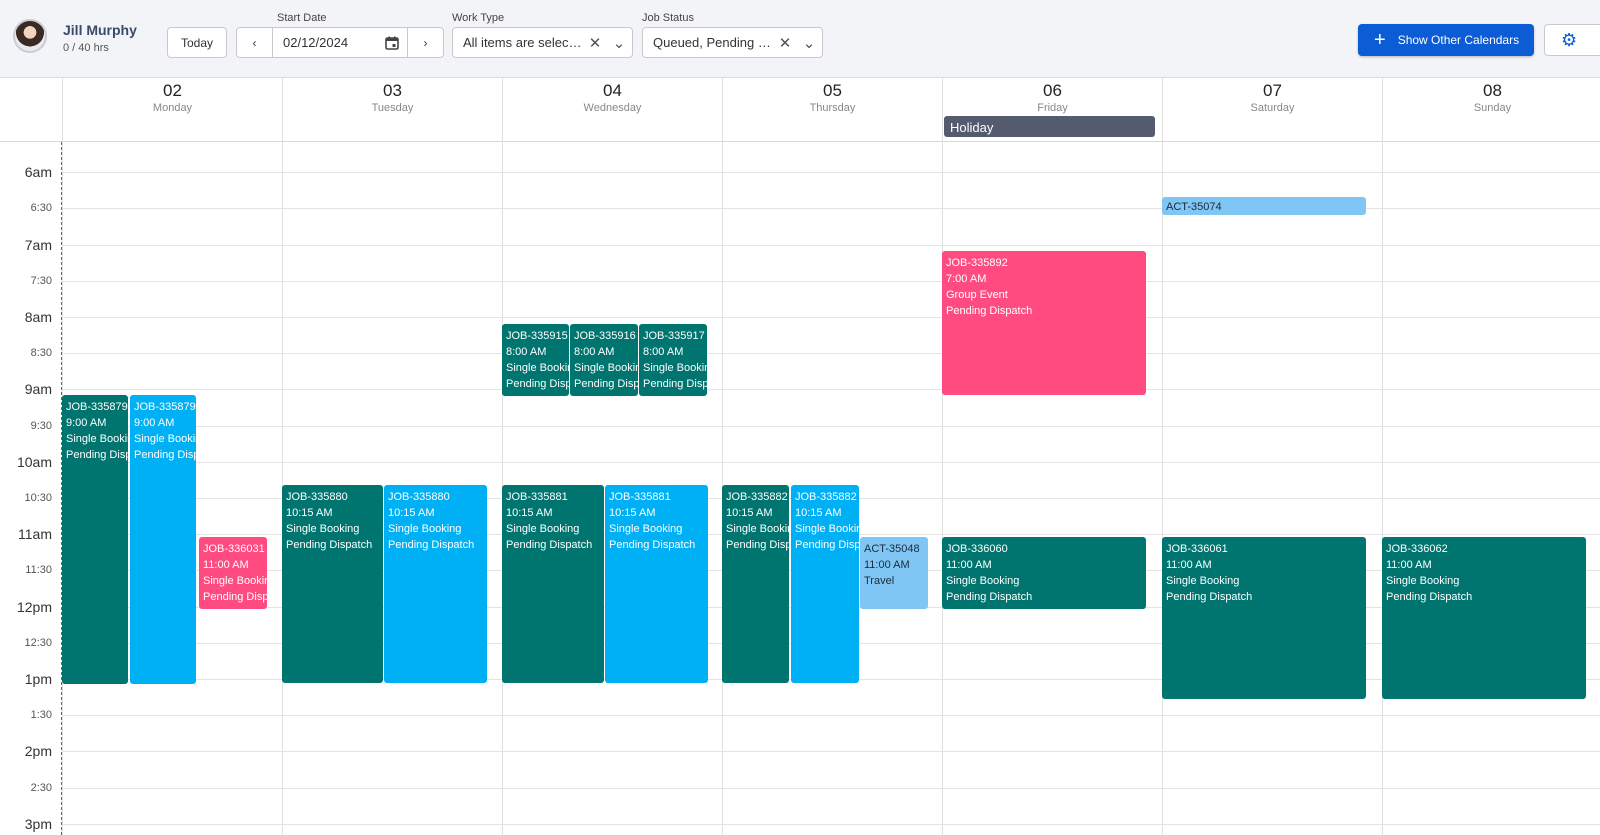 The width and height of the screenshot is (1600, 835). What do you see at coordinates (892, 549) in the screenshot?
I see `event-id: ACT-35048` at bounding box center [892, 549].